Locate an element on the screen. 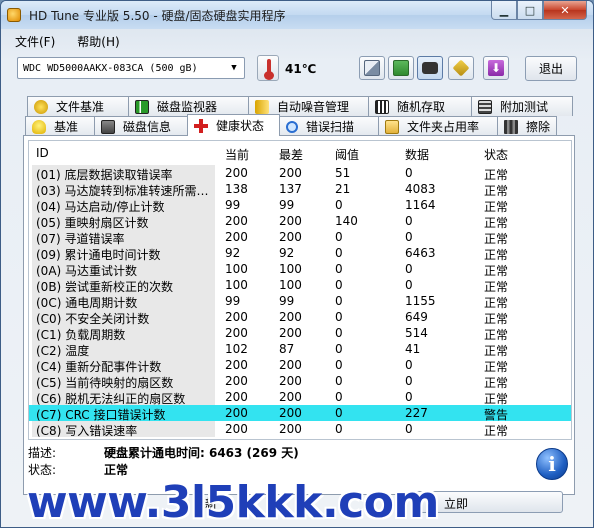 This screenshot has height=528, width=594. col-threshold: 阈值 is located at coordinates (347, 154).